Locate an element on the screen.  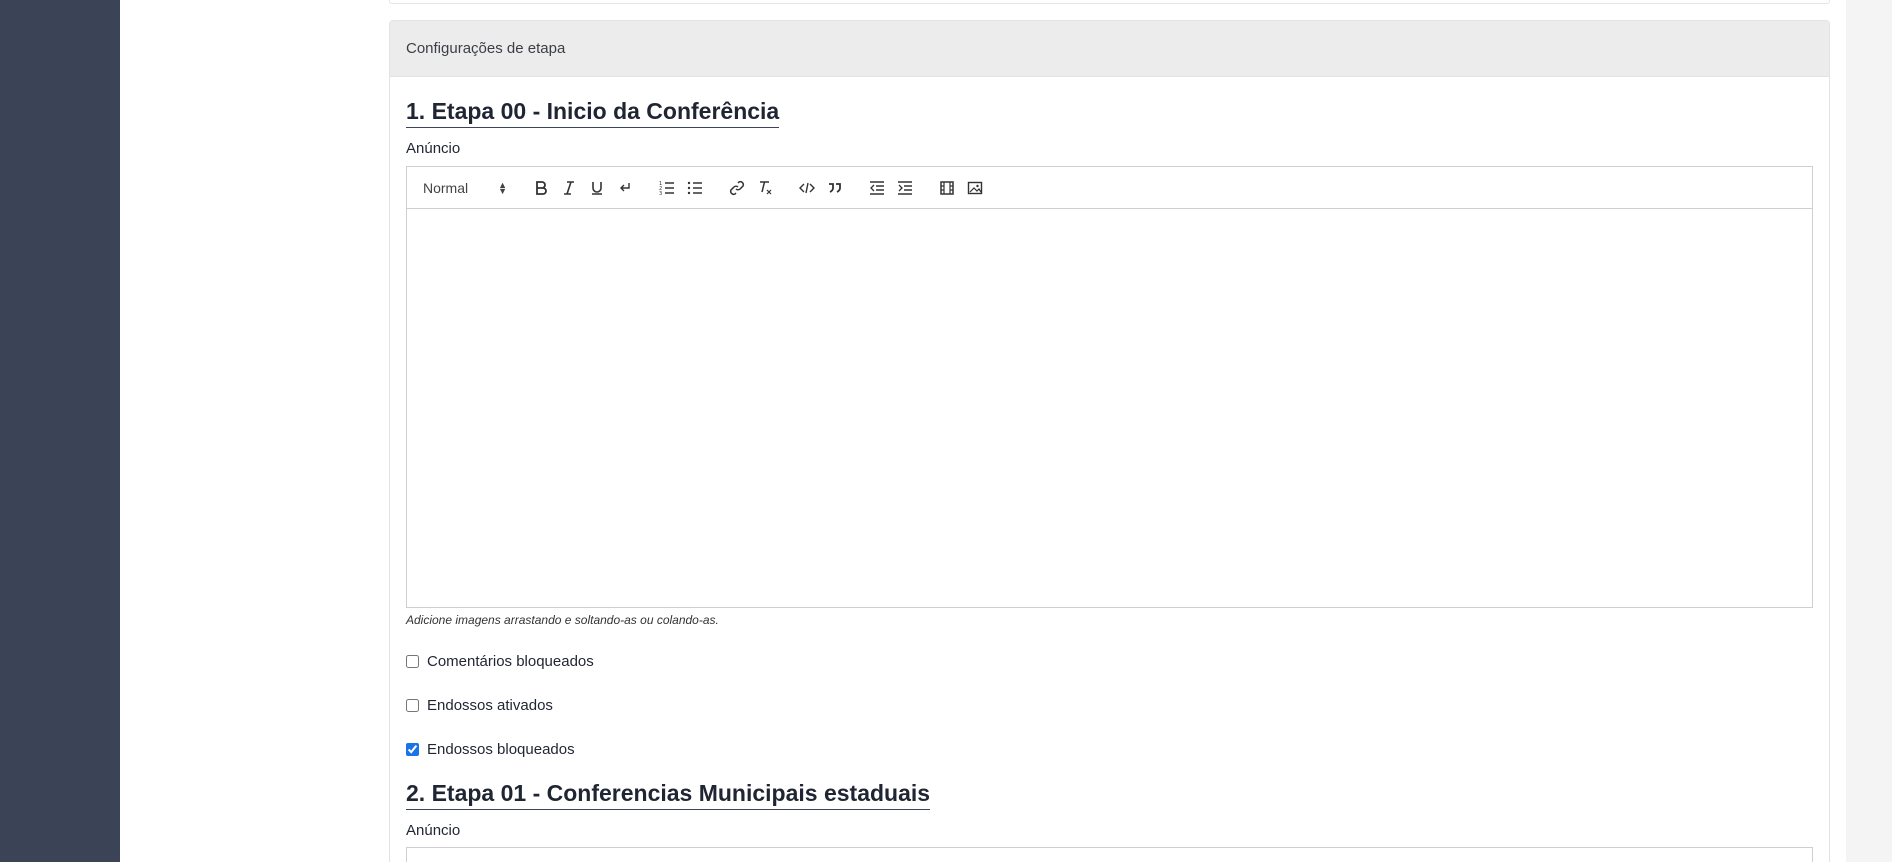
indent-group is located at coordinates (891, 188).